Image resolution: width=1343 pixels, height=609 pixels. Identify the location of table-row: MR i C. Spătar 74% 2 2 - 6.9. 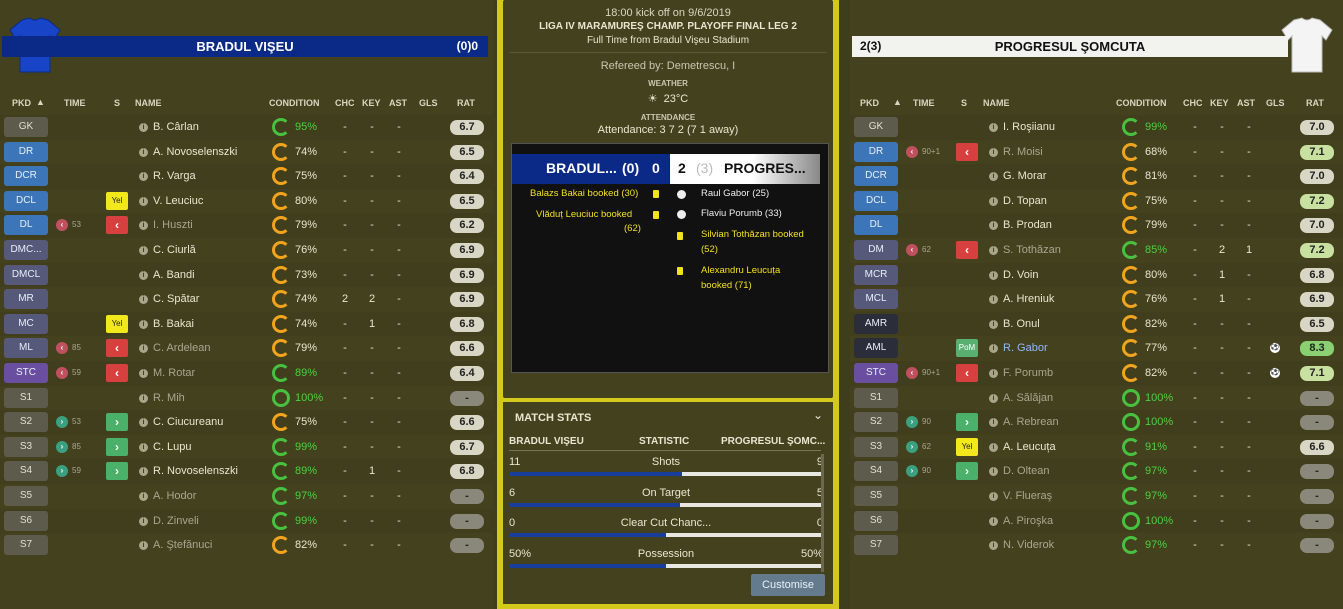
(246, 299).